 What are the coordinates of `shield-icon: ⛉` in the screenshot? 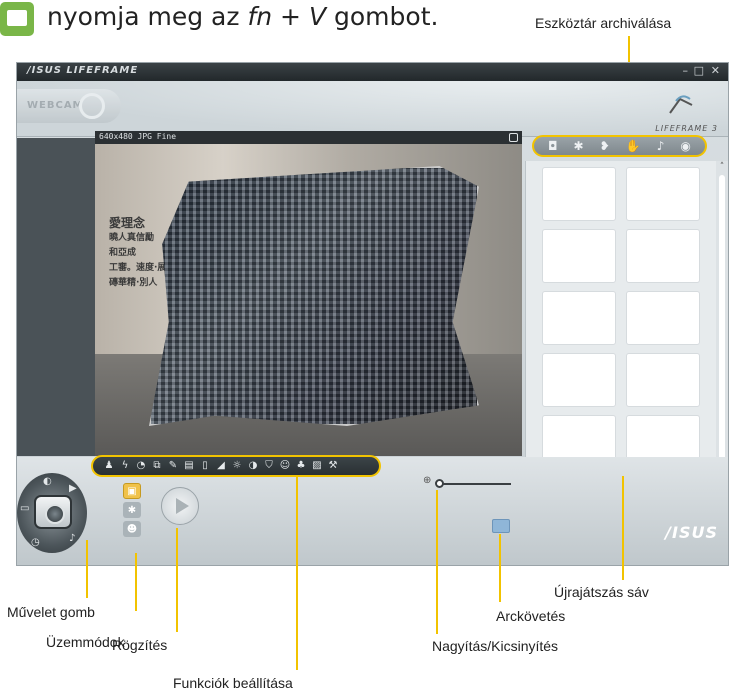 It's located at (269, 466).